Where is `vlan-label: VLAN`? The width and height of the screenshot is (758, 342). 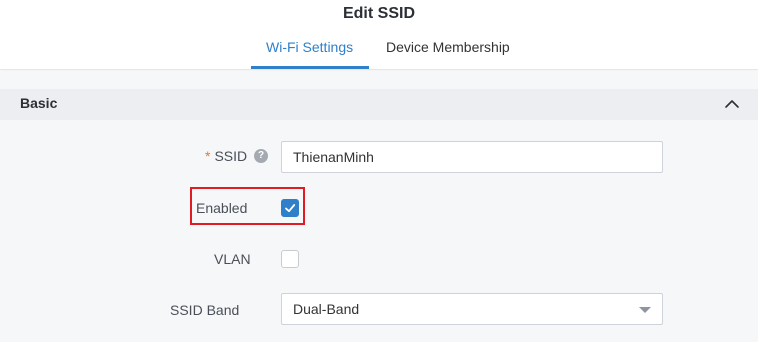
vlan-label: VLAN is located at coordinates (232, 259).